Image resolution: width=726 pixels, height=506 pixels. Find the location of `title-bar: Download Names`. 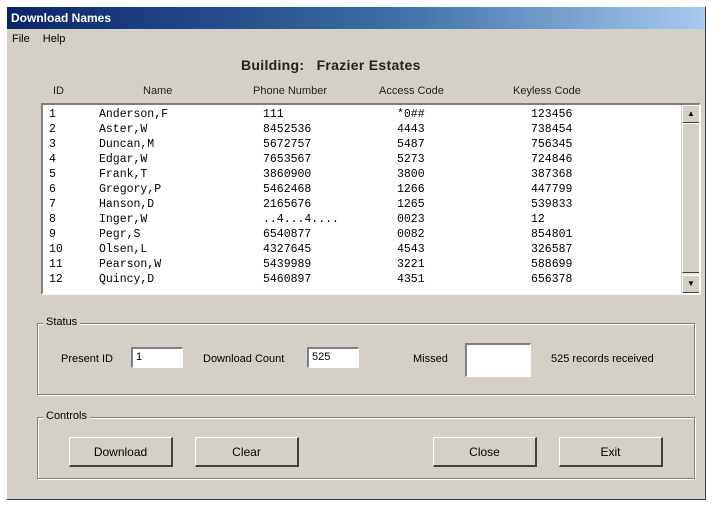

title-bar: Download Names is located at coordinates (356, 18).